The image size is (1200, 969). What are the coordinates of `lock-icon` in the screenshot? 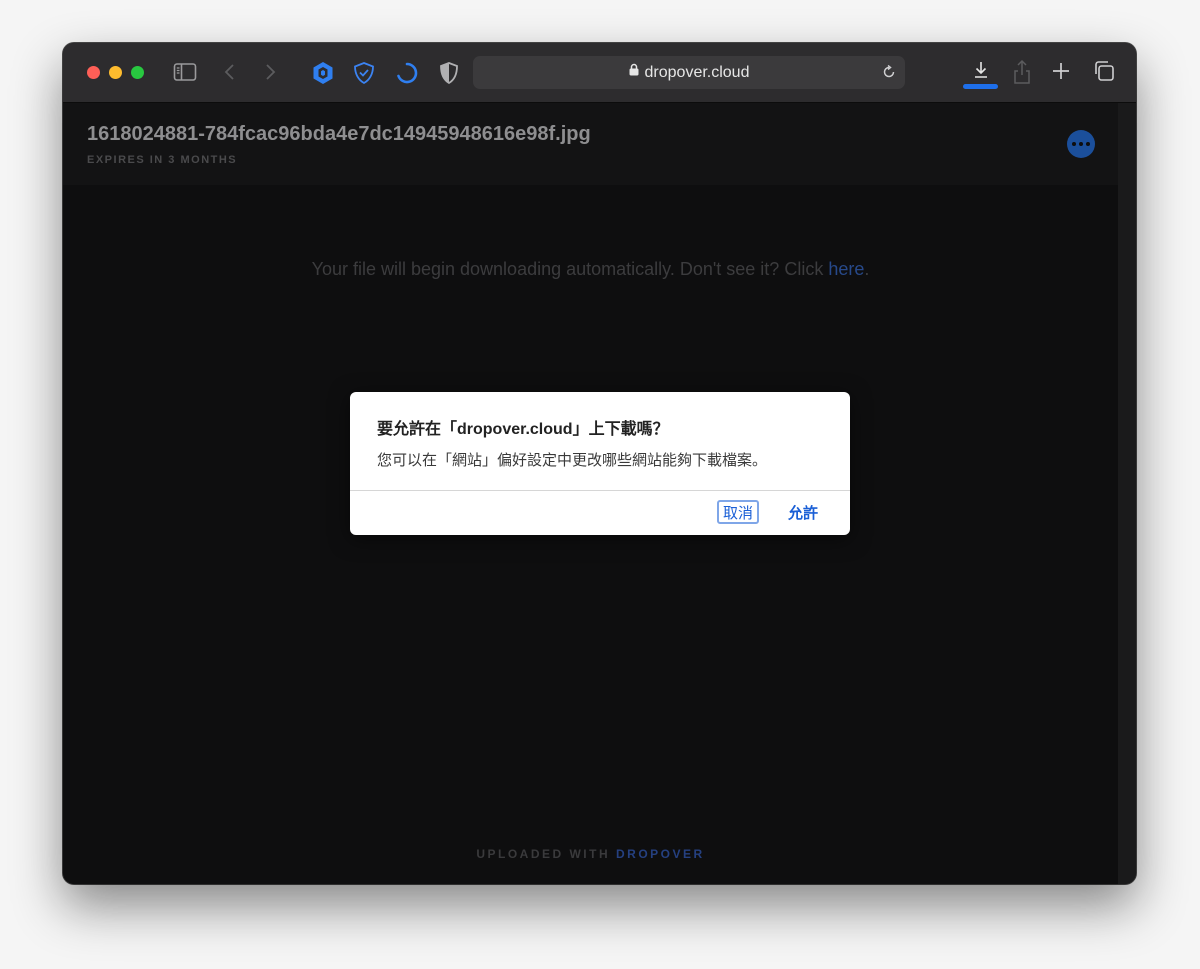 It's located at (634, 71).